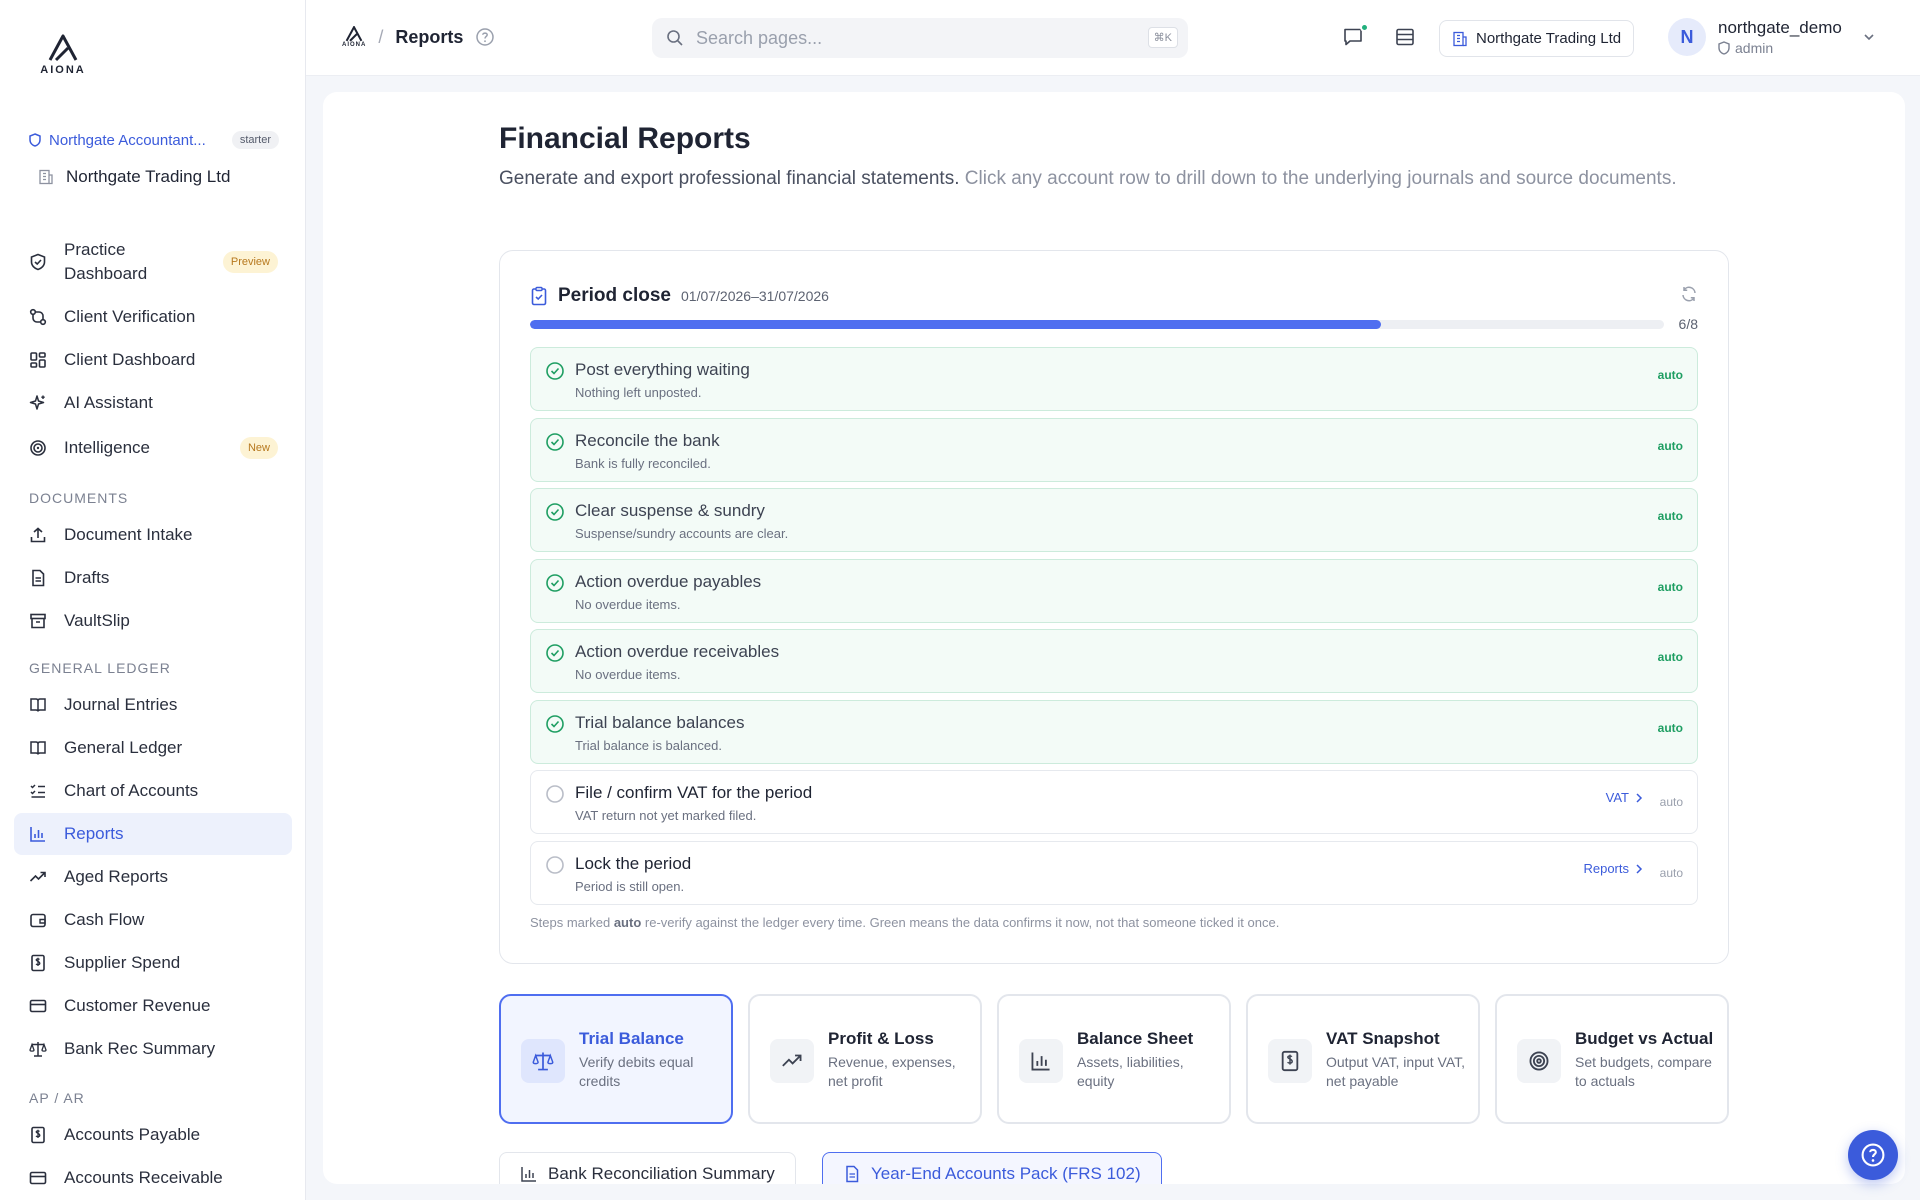 The image size is (1920, 1200). What do you see at coordinates (631, 1038) in the screenshot?
I see `report-tab-title: Trial Balance` at bounding box center [631, 1038].